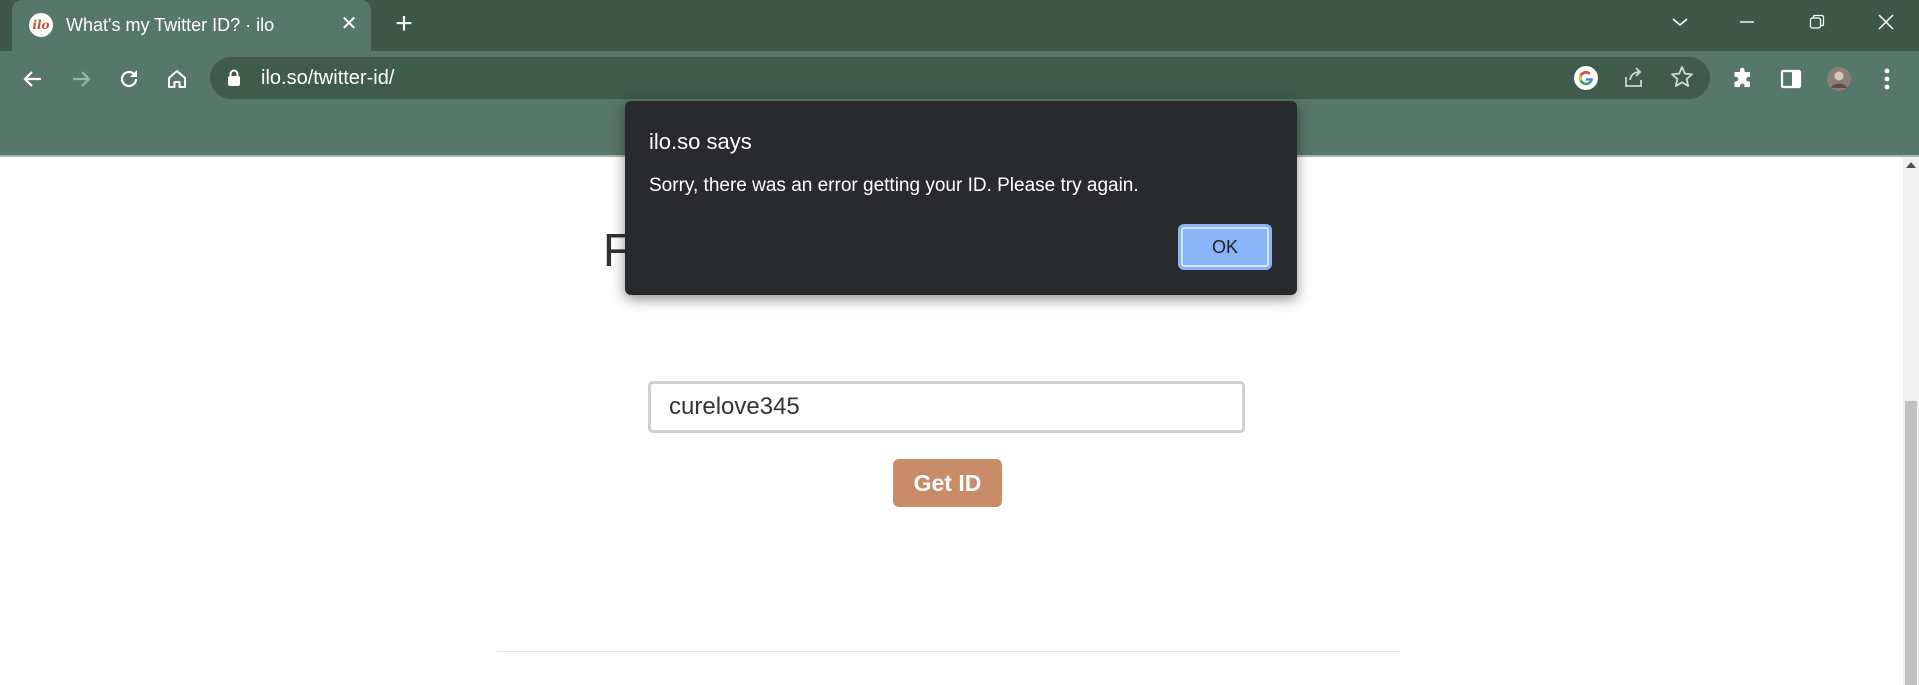 This screenshot has width=1919, height=685. I want to click on dialog-title: ilo.so says, so click(700, 141).